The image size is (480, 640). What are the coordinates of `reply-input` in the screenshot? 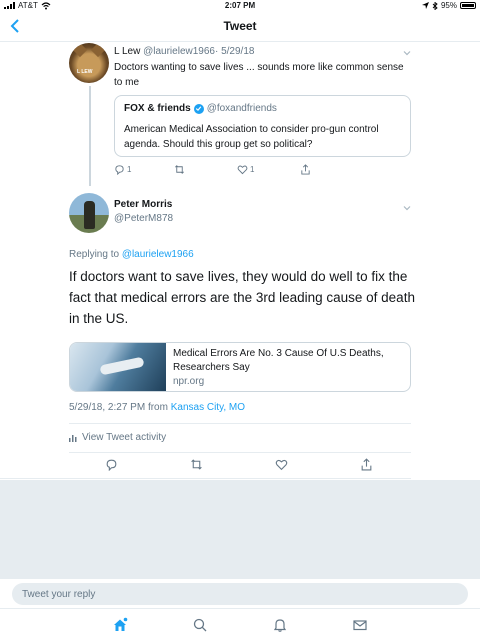 It's located at (240, 594).